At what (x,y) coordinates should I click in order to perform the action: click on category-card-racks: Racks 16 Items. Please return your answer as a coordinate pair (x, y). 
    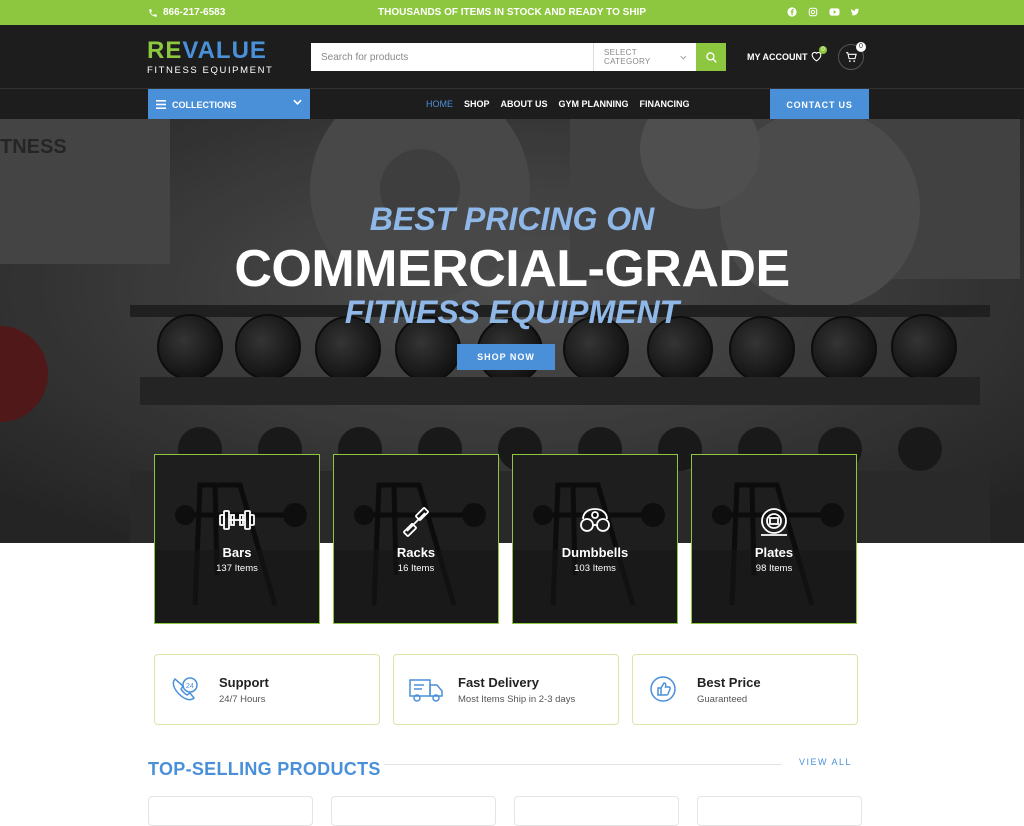
    Looking at the image, I should click on (416, 539).